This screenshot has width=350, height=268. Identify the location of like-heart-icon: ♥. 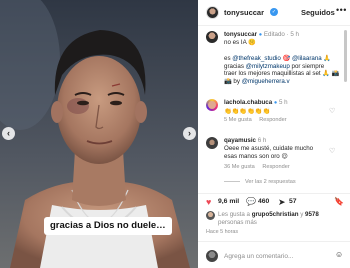
(208, 202).